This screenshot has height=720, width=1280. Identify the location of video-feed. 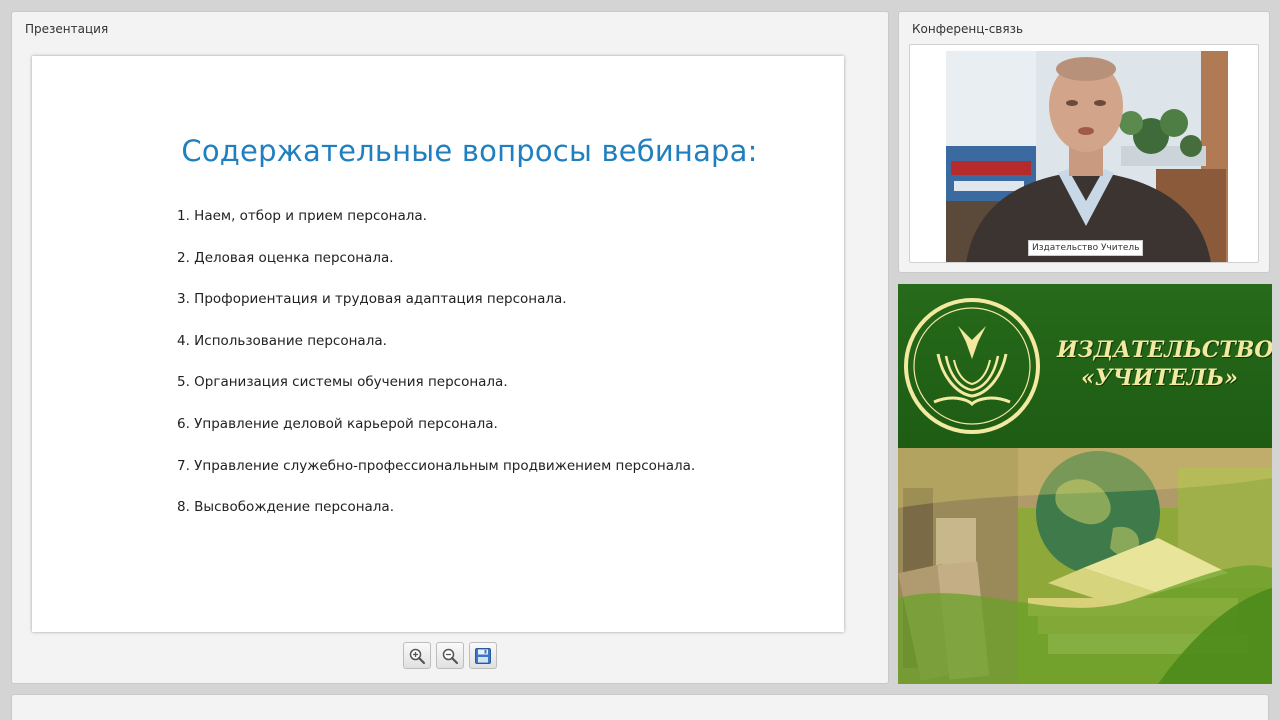
(1087, 156).